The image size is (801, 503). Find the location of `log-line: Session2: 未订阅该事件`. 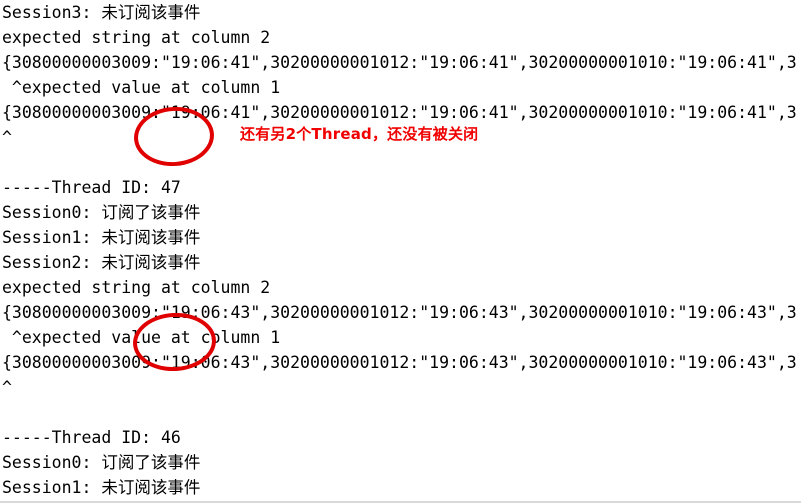

log-line: Session2: 未订阅该事件 is located at coordinates (101, 262).